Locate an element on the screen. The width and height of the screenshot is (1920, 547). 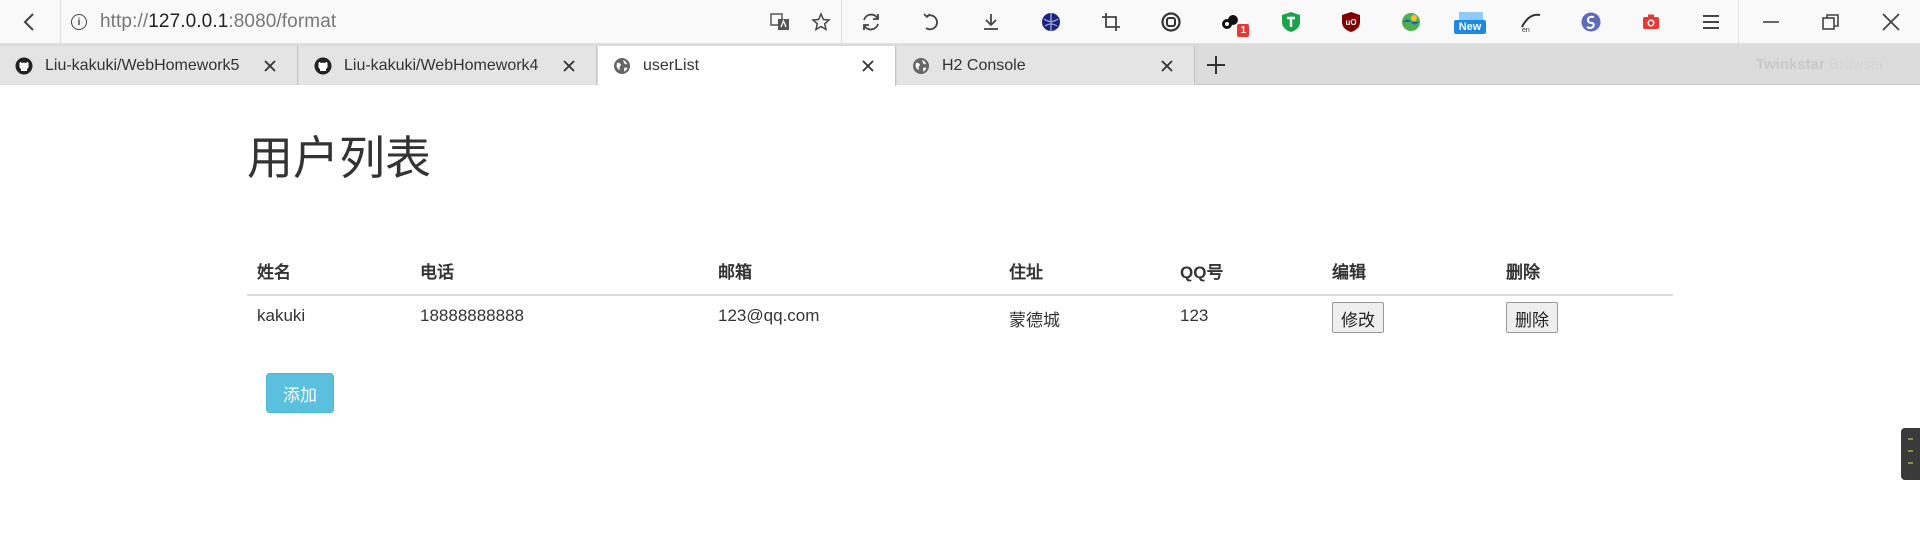
s-extension-icon is located at coordinates (1591, 22).